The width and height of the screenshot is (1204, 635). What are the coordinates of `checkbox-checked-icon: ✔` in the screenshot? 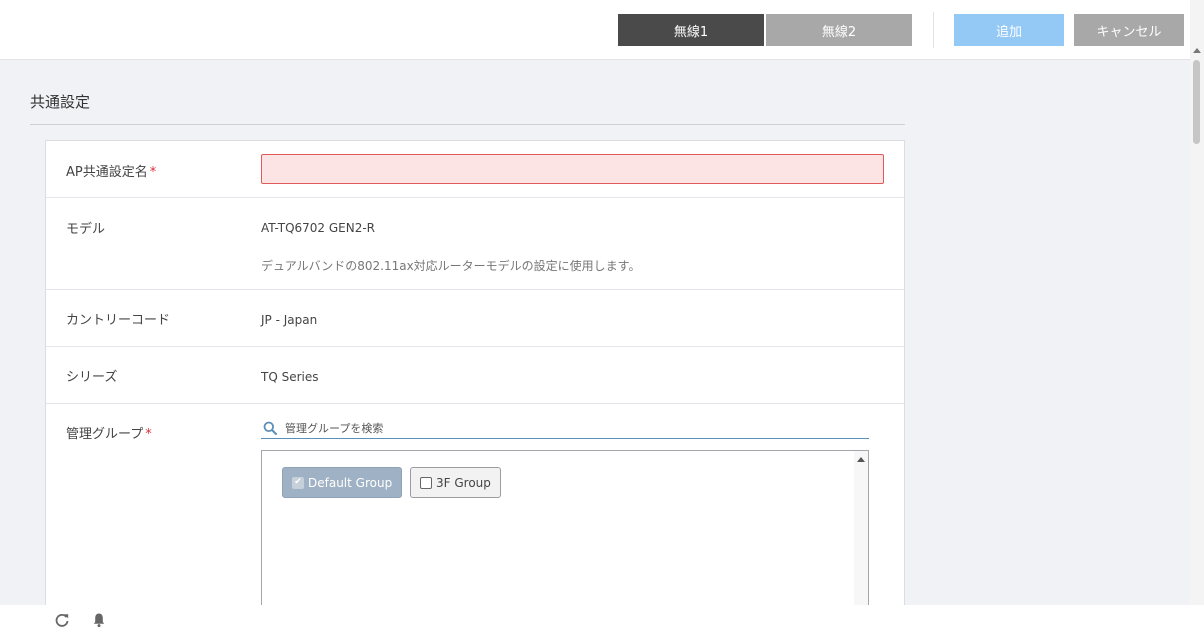 It's located at (298, 482).